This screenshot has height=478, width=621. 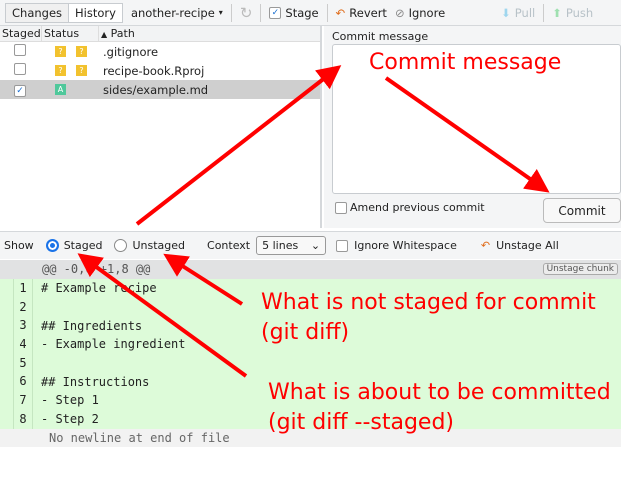 I want to click on new-line-number: 7, so click(x=23, y=400).